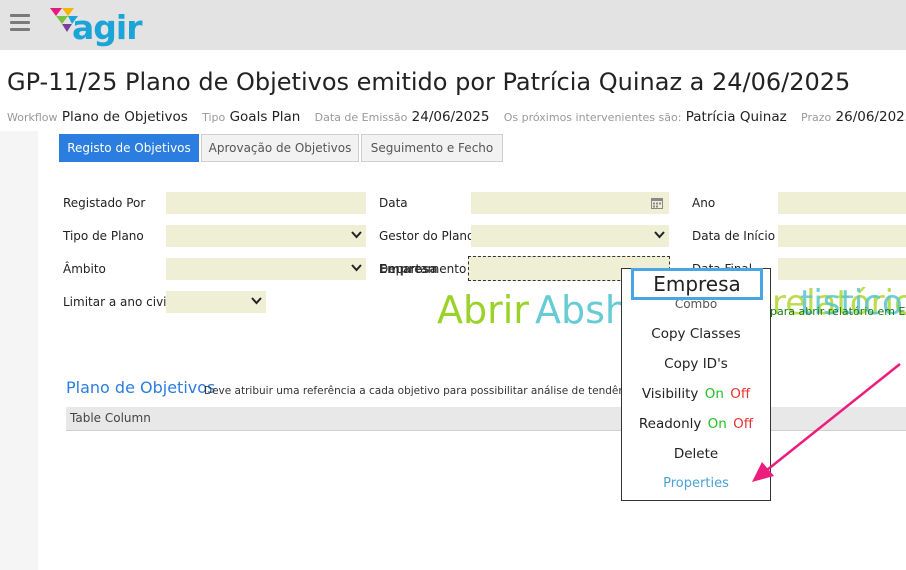 Image resolution: width=906 pixels, height=570 pixels. What do you see at coordinates (214, 117) in the screenshot?
I see `tipo-label: Tipo` at bounding box center [214, 117].